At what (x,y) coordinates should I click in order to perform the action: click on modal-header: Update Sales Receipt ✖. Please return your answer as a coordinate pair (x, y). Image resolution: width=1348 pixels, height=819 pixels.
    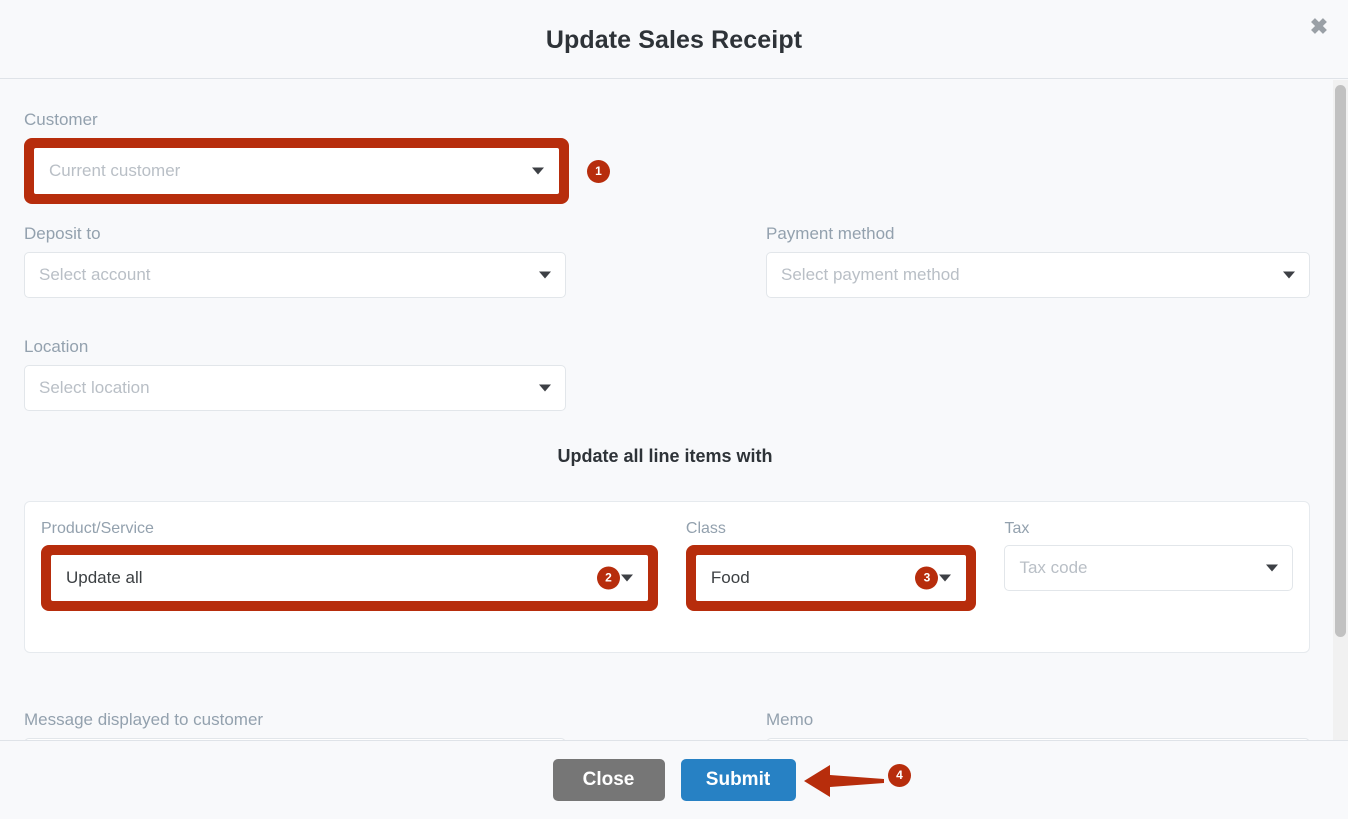
    Looking at the image, I should click on (674, 39).